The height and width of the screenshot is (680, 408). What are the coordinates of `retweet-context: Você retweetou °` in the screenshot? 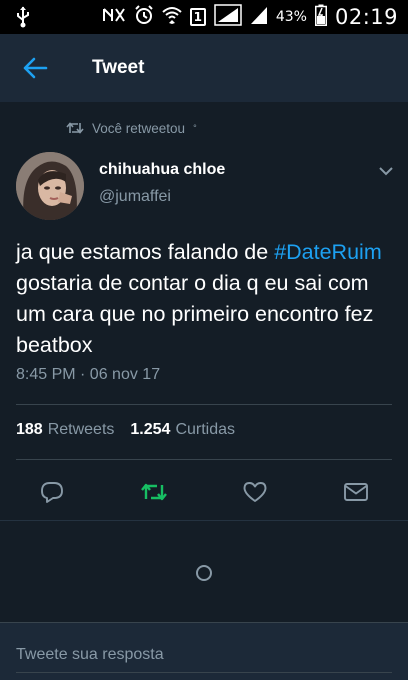 It's located at (131, 128).